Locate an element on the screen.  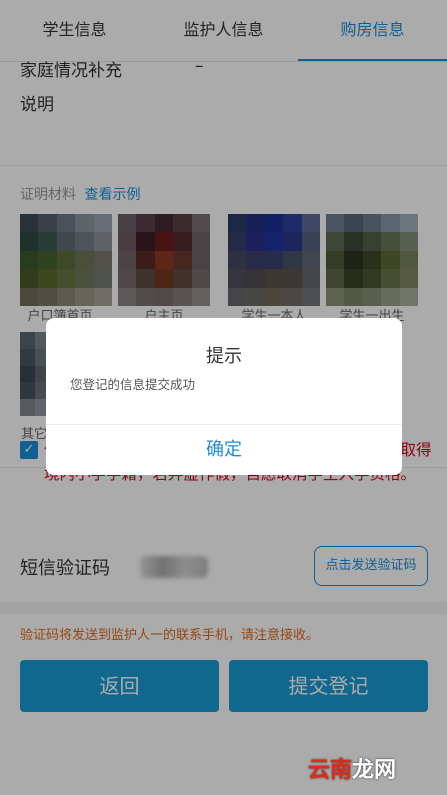
watermark-part1: 云南 is located at coordinates (330, 770).